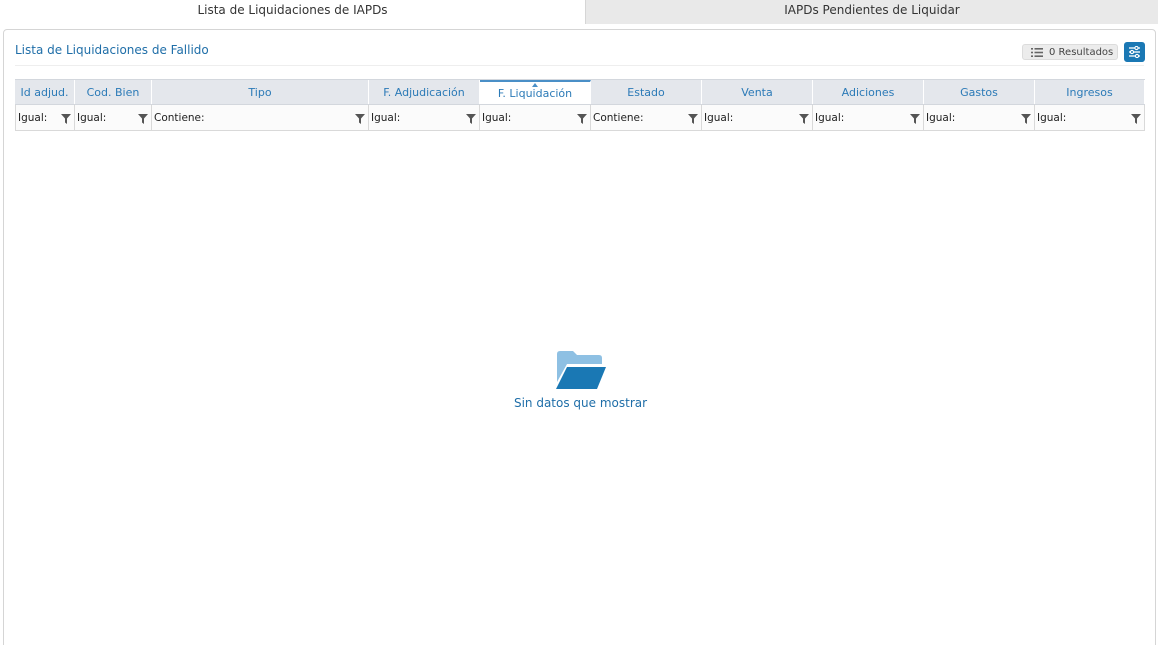 The image size is (1158, 645). Describe the element at coordinates (45, 92) in the screenshot. I see `column-header-id-adjud: Id adjud.` at that location.